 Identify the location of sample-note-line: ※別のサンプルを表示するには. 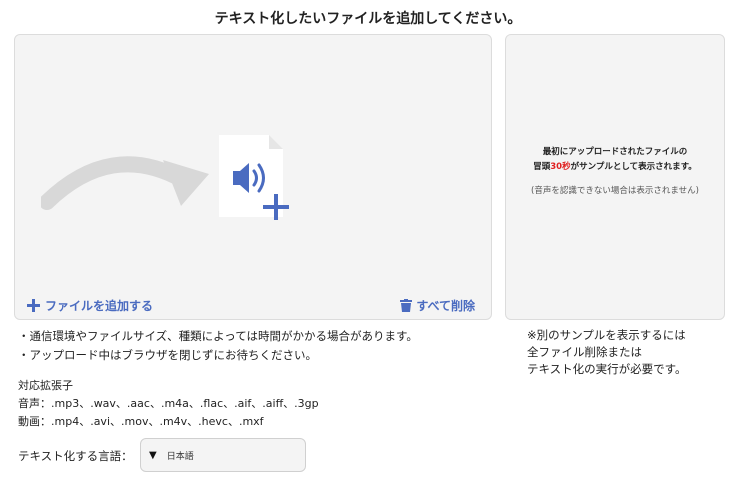
(606, 335).